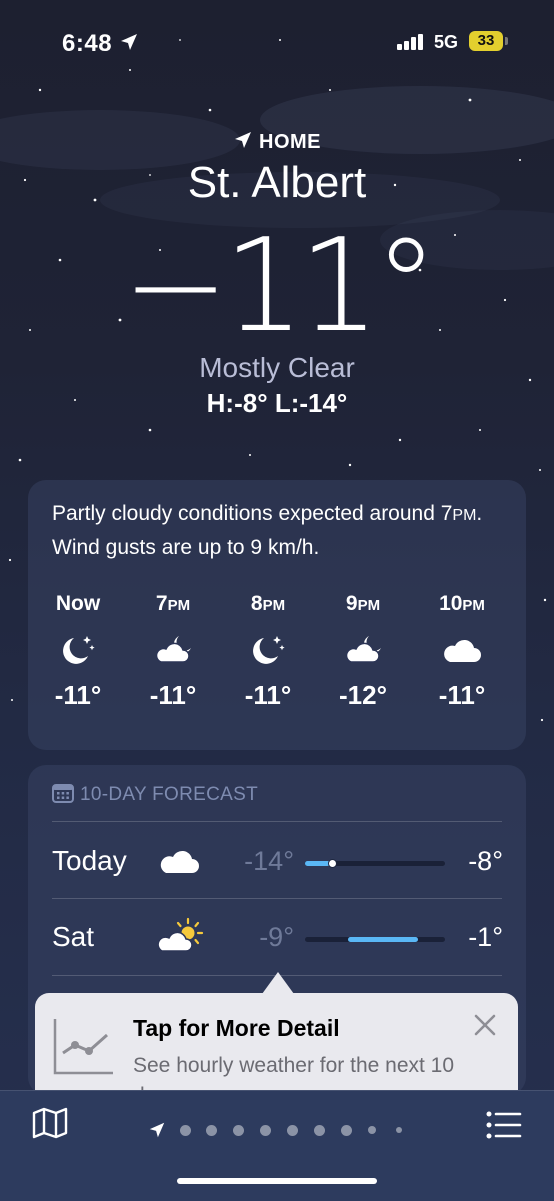 This screenshot has height=1201, width=554. I want to click on home-indicator, so click(277, 1181).